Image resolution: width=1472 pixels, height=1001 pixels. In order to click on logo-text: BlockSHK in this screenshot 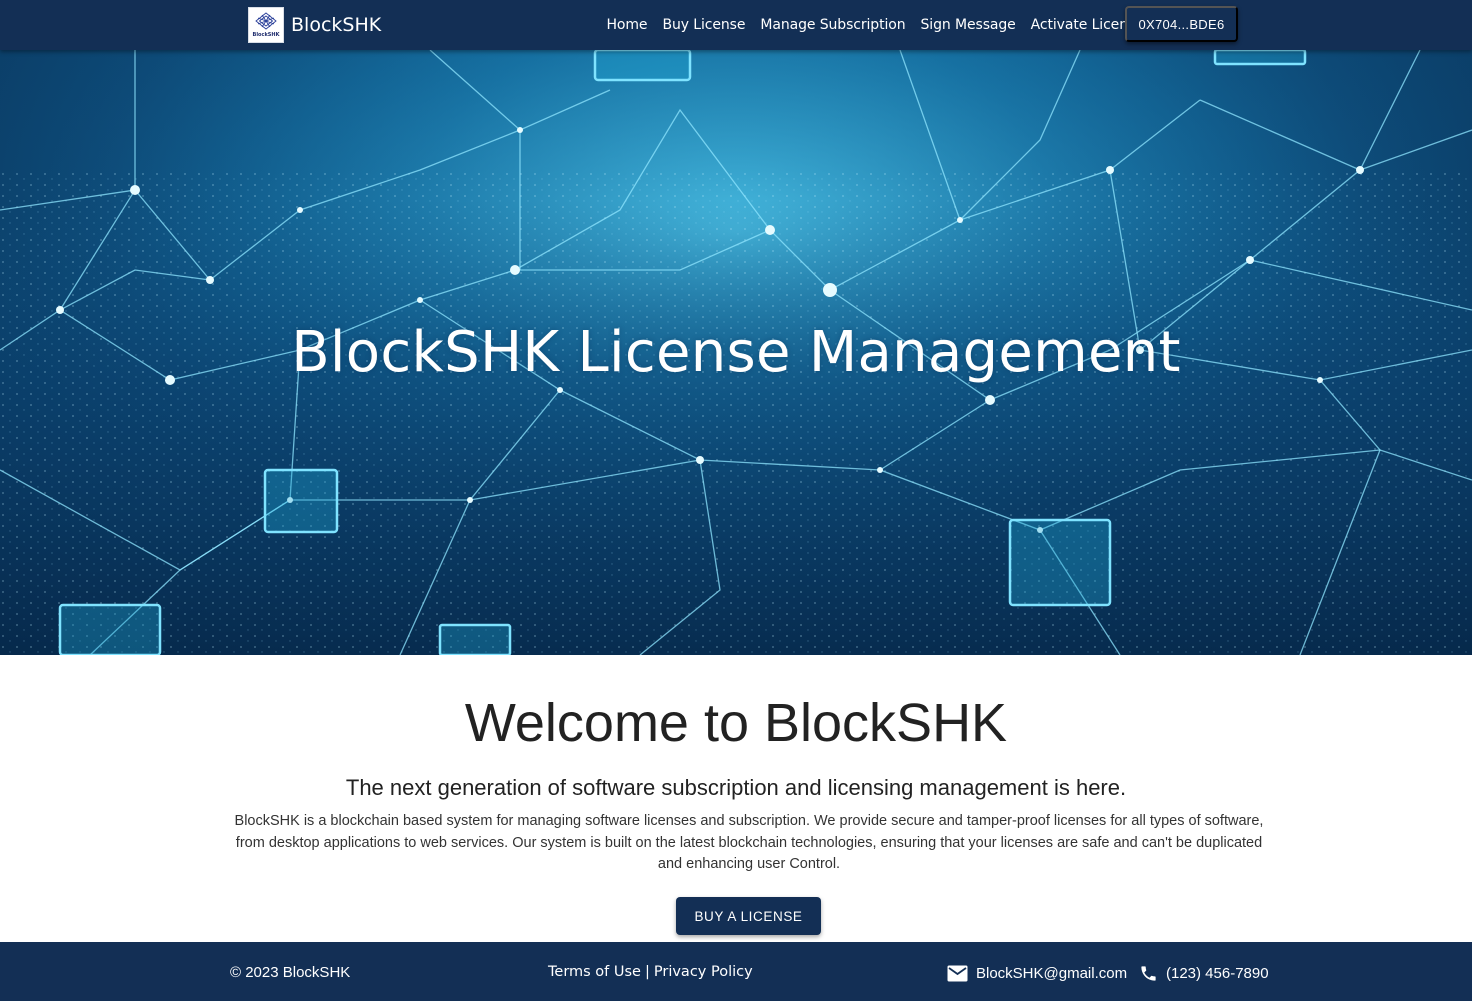, I will do `click(266, 35)`.